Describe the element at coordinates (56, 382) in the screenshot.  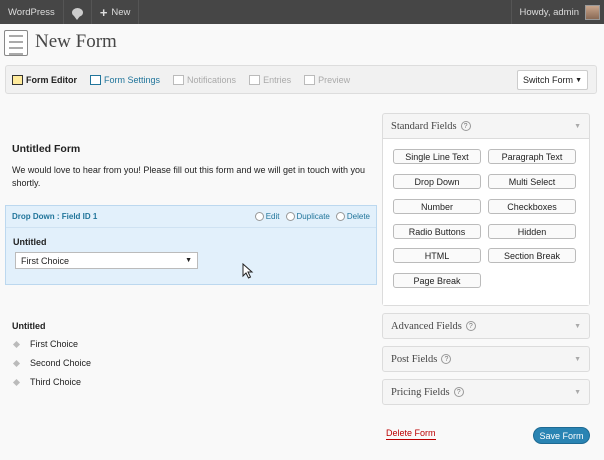
I see `choice-label: Third Choice` at that location.